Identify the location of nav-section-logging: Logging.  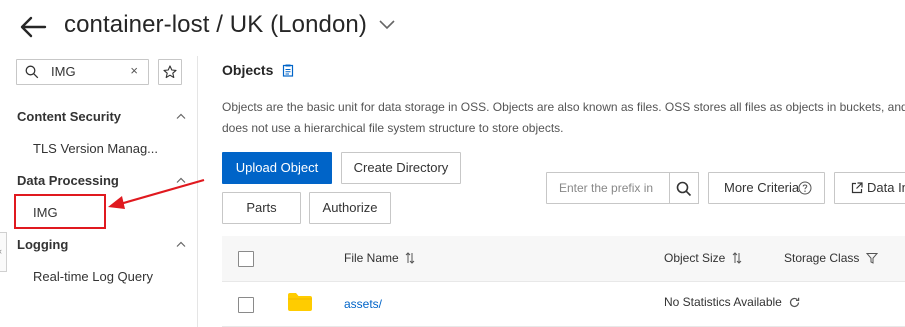
(42, 244).